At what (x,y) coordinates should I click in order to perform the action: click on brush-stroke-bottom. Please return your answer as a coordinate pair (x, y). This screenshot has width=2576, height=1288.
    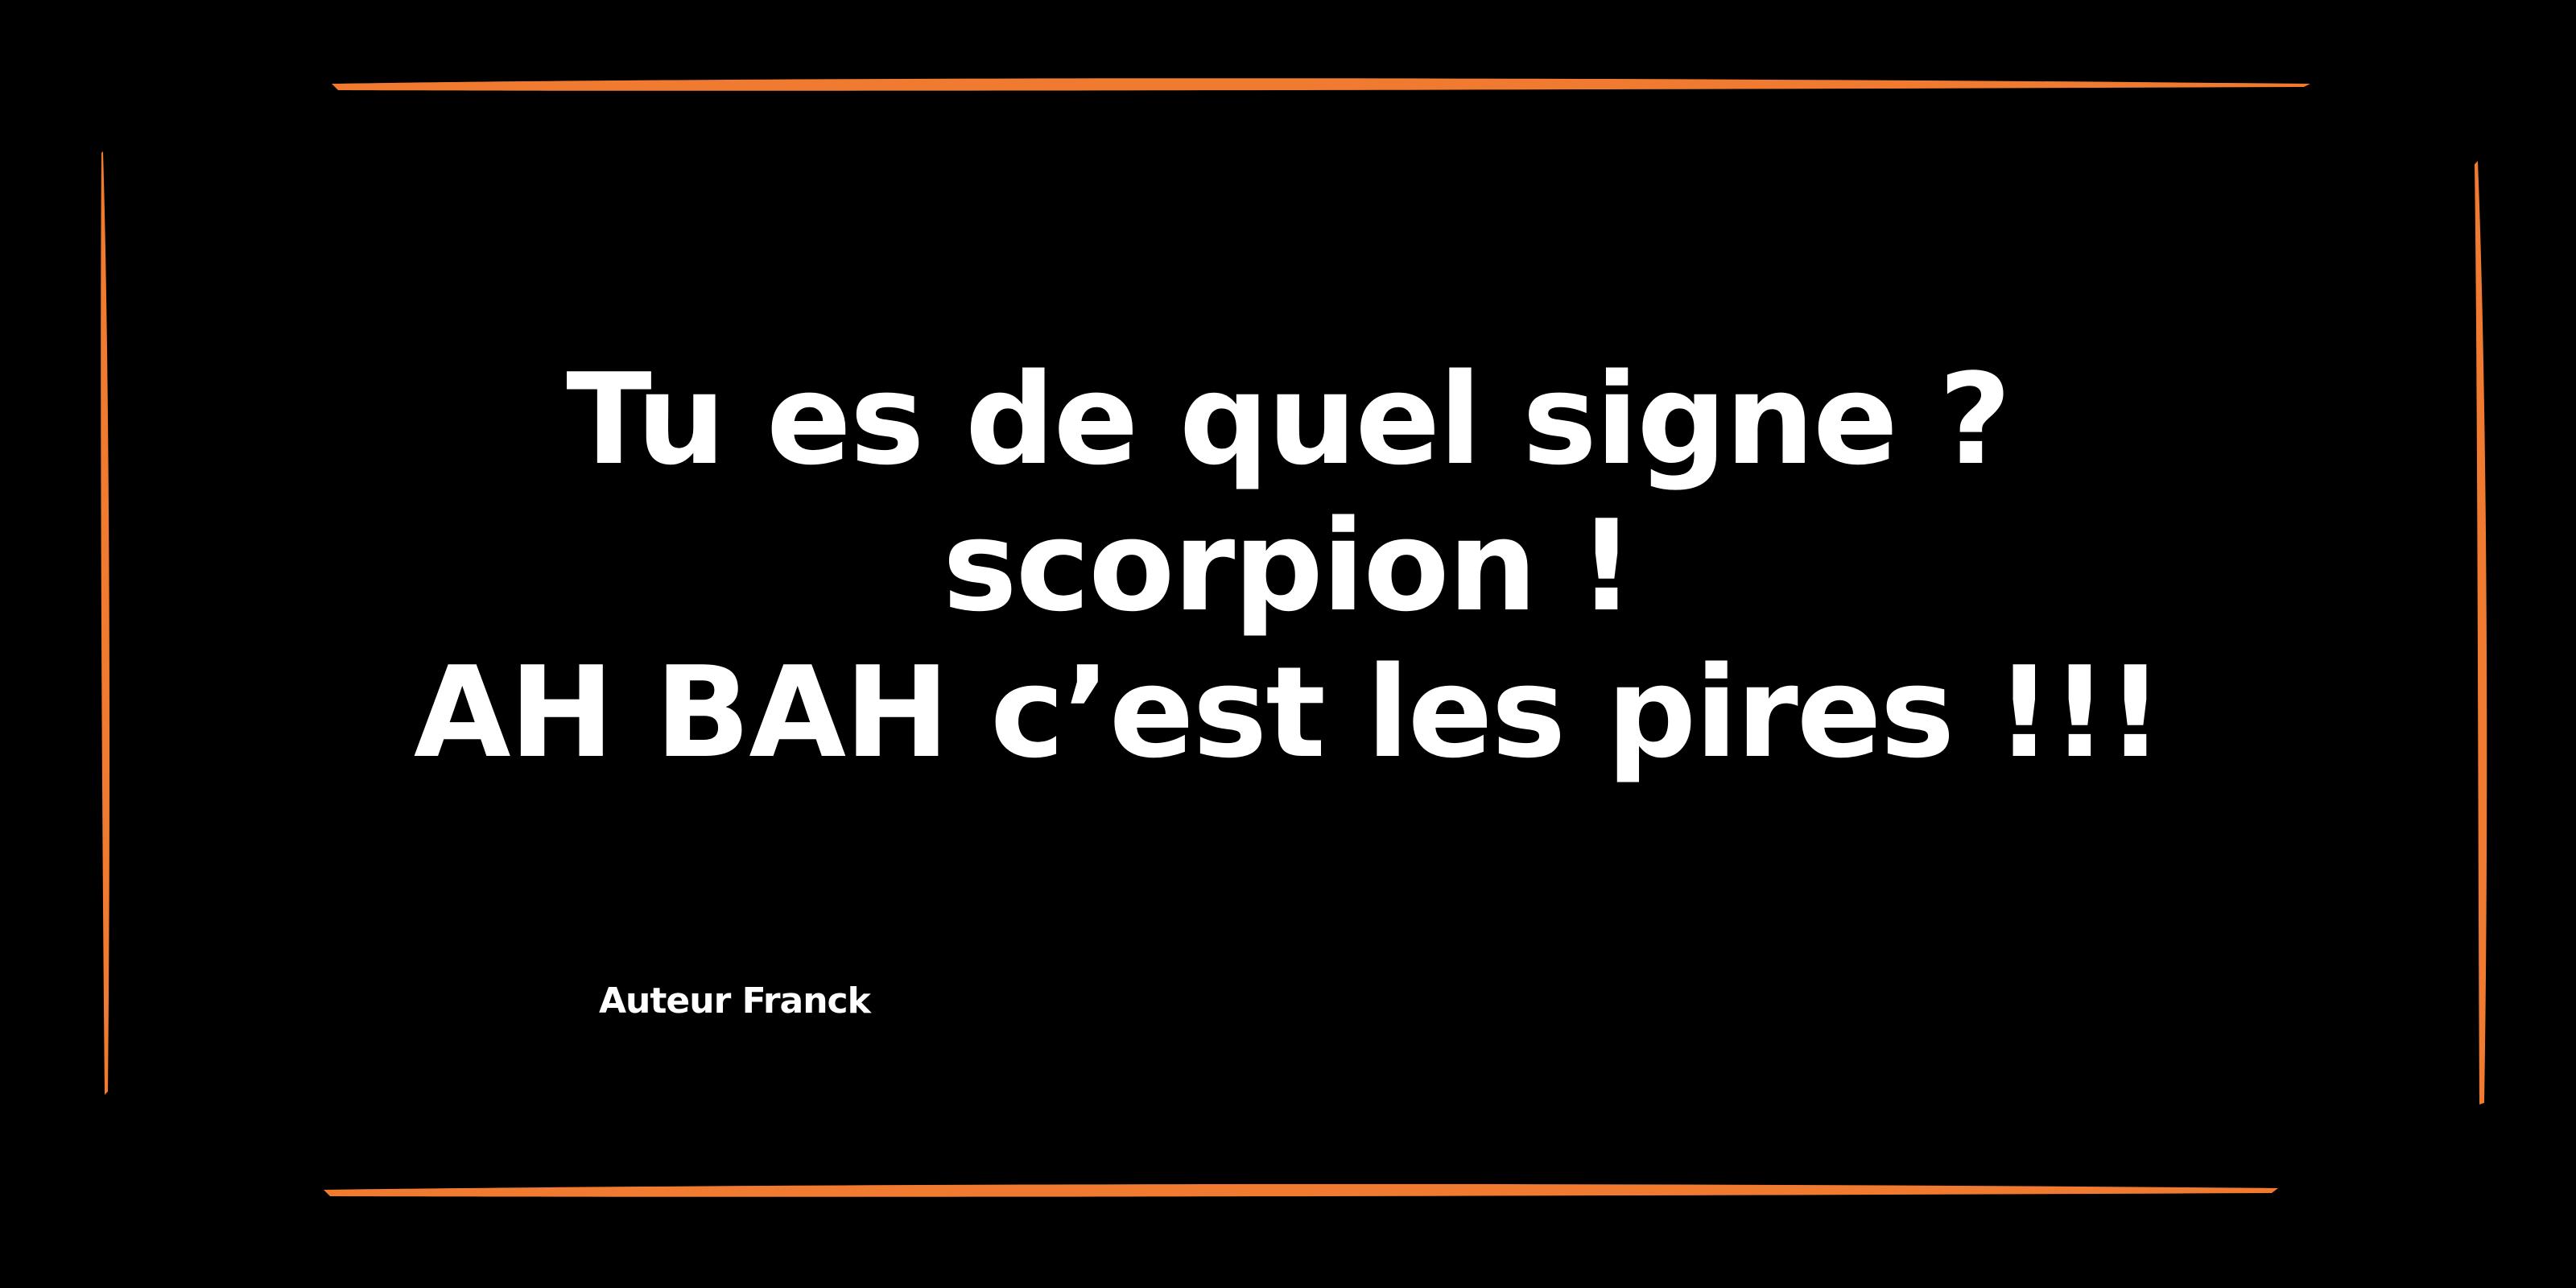
    Looking at the image, I should click on (1301, 1190).